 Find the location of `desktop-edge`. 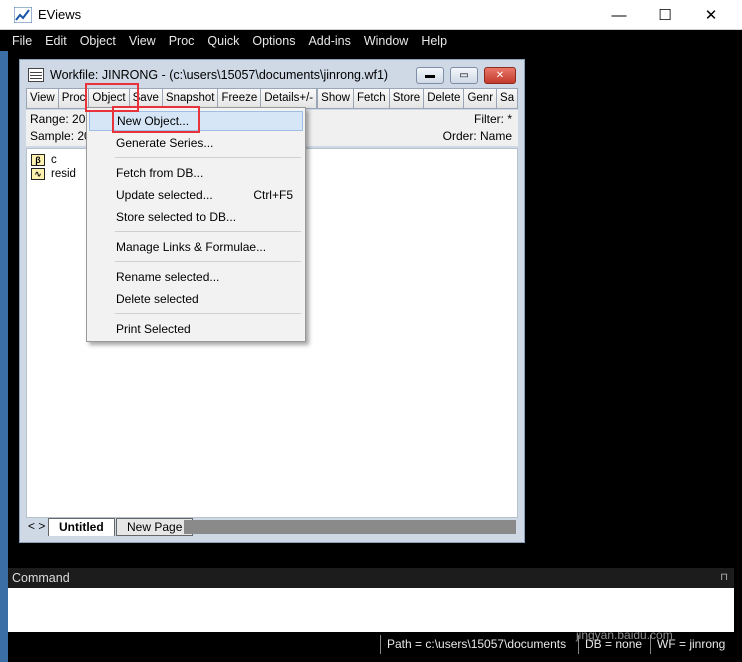

desktop-edge is located at coordinates (4, 356).